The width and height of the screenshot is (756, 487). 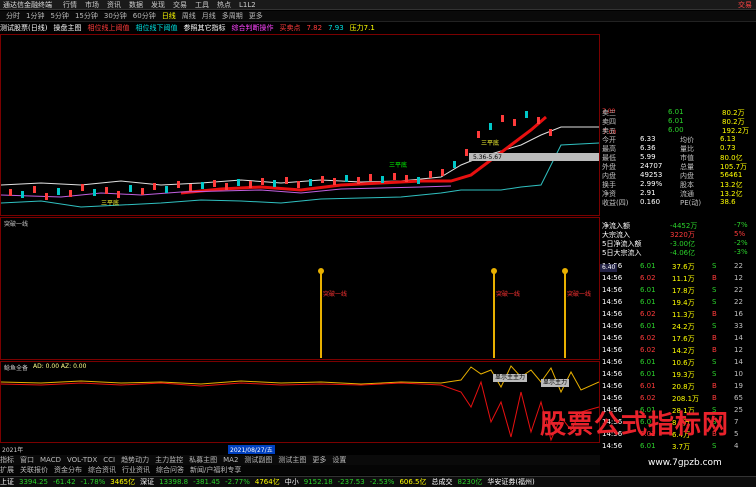 I want to click on indicator-tab: MACD, so click(x=50, y=460).